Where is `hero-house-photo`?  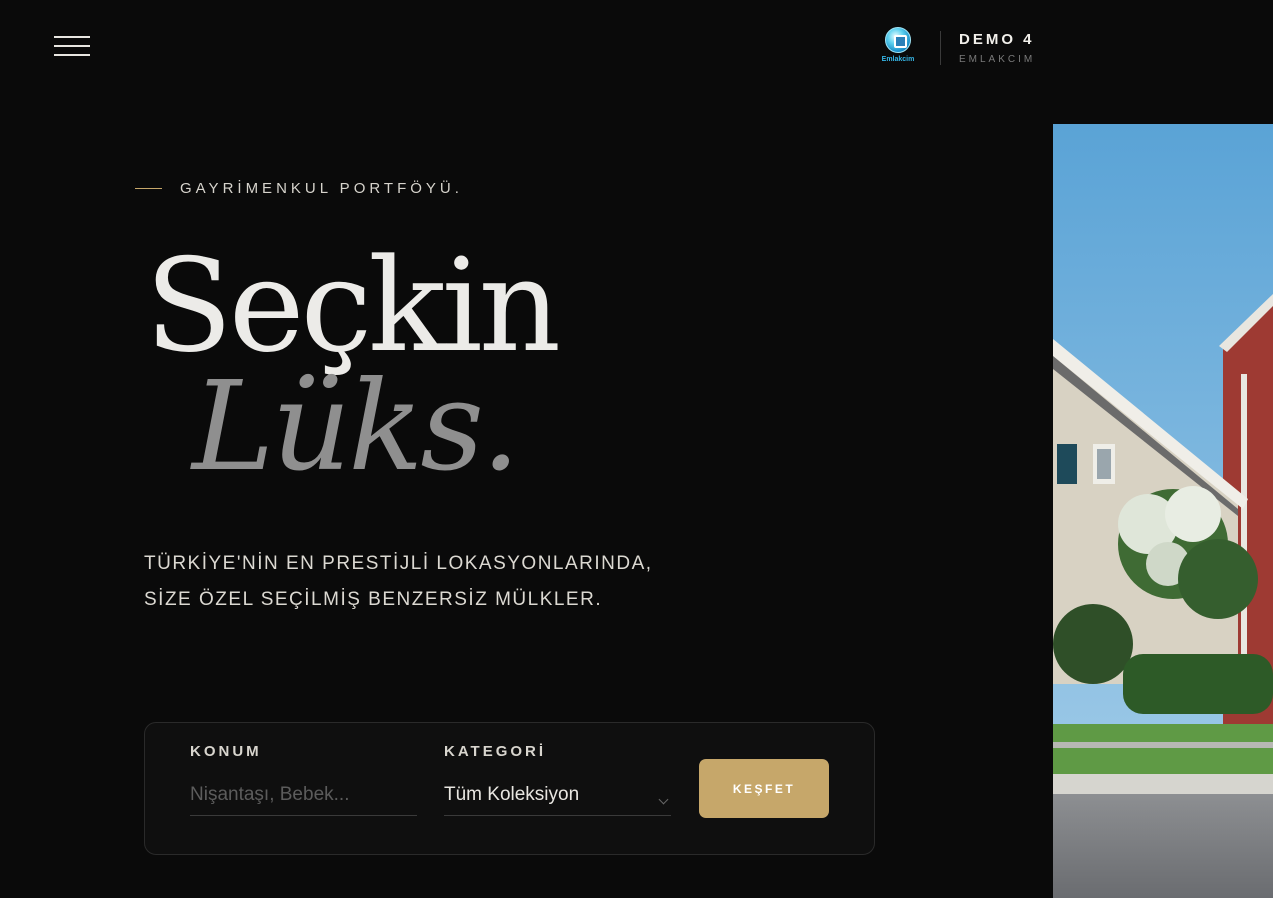
hero-house-photo is located at coordinates (1163, 511).